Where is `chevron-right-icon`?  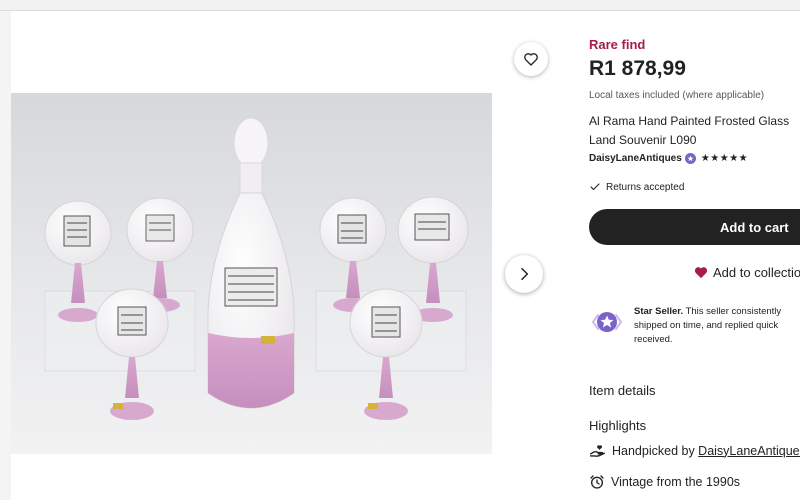
chevron-right-icon is located at coordinates (525, 274).